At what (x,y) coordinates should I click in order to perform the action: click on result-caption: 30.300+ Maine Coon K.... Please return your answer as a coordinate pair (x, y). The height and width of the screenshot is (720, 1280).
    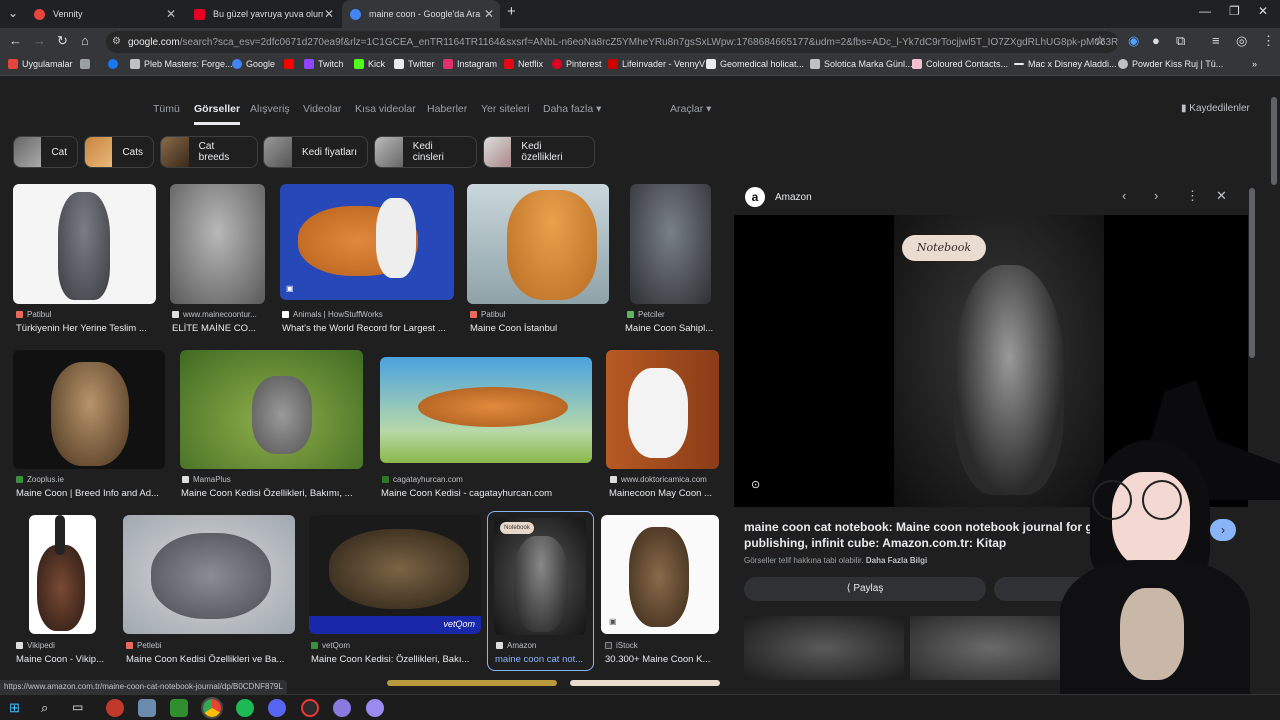
    Looking at the image, I should click on (661, 659).